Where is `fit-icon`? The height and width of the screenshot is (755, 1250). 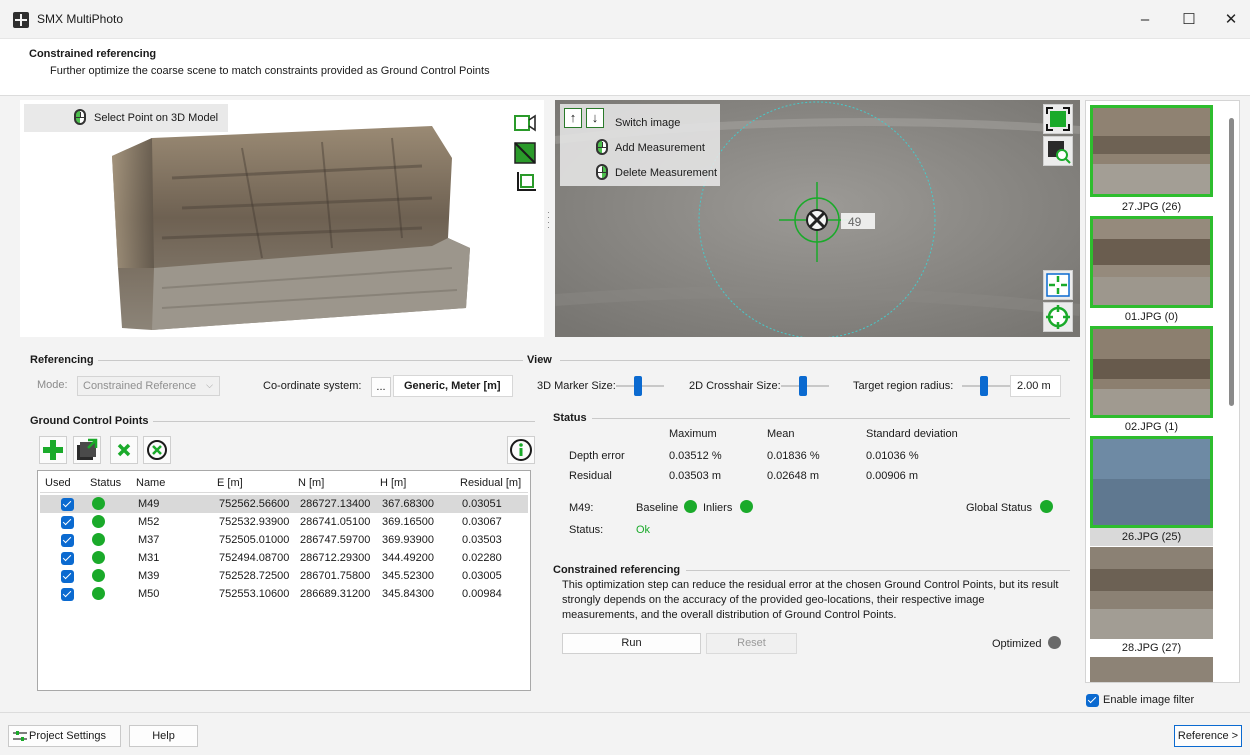 fit-icon is located at coordinates (1058, 119).